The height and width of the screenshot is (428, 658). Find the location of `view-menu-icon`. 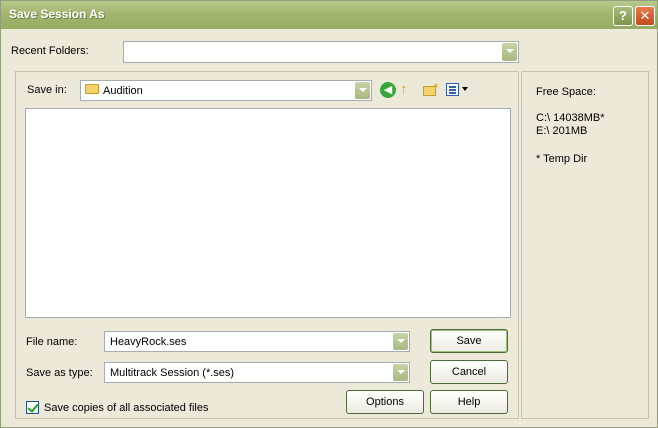

view-menu-icon is located at coordinates (458, 90).